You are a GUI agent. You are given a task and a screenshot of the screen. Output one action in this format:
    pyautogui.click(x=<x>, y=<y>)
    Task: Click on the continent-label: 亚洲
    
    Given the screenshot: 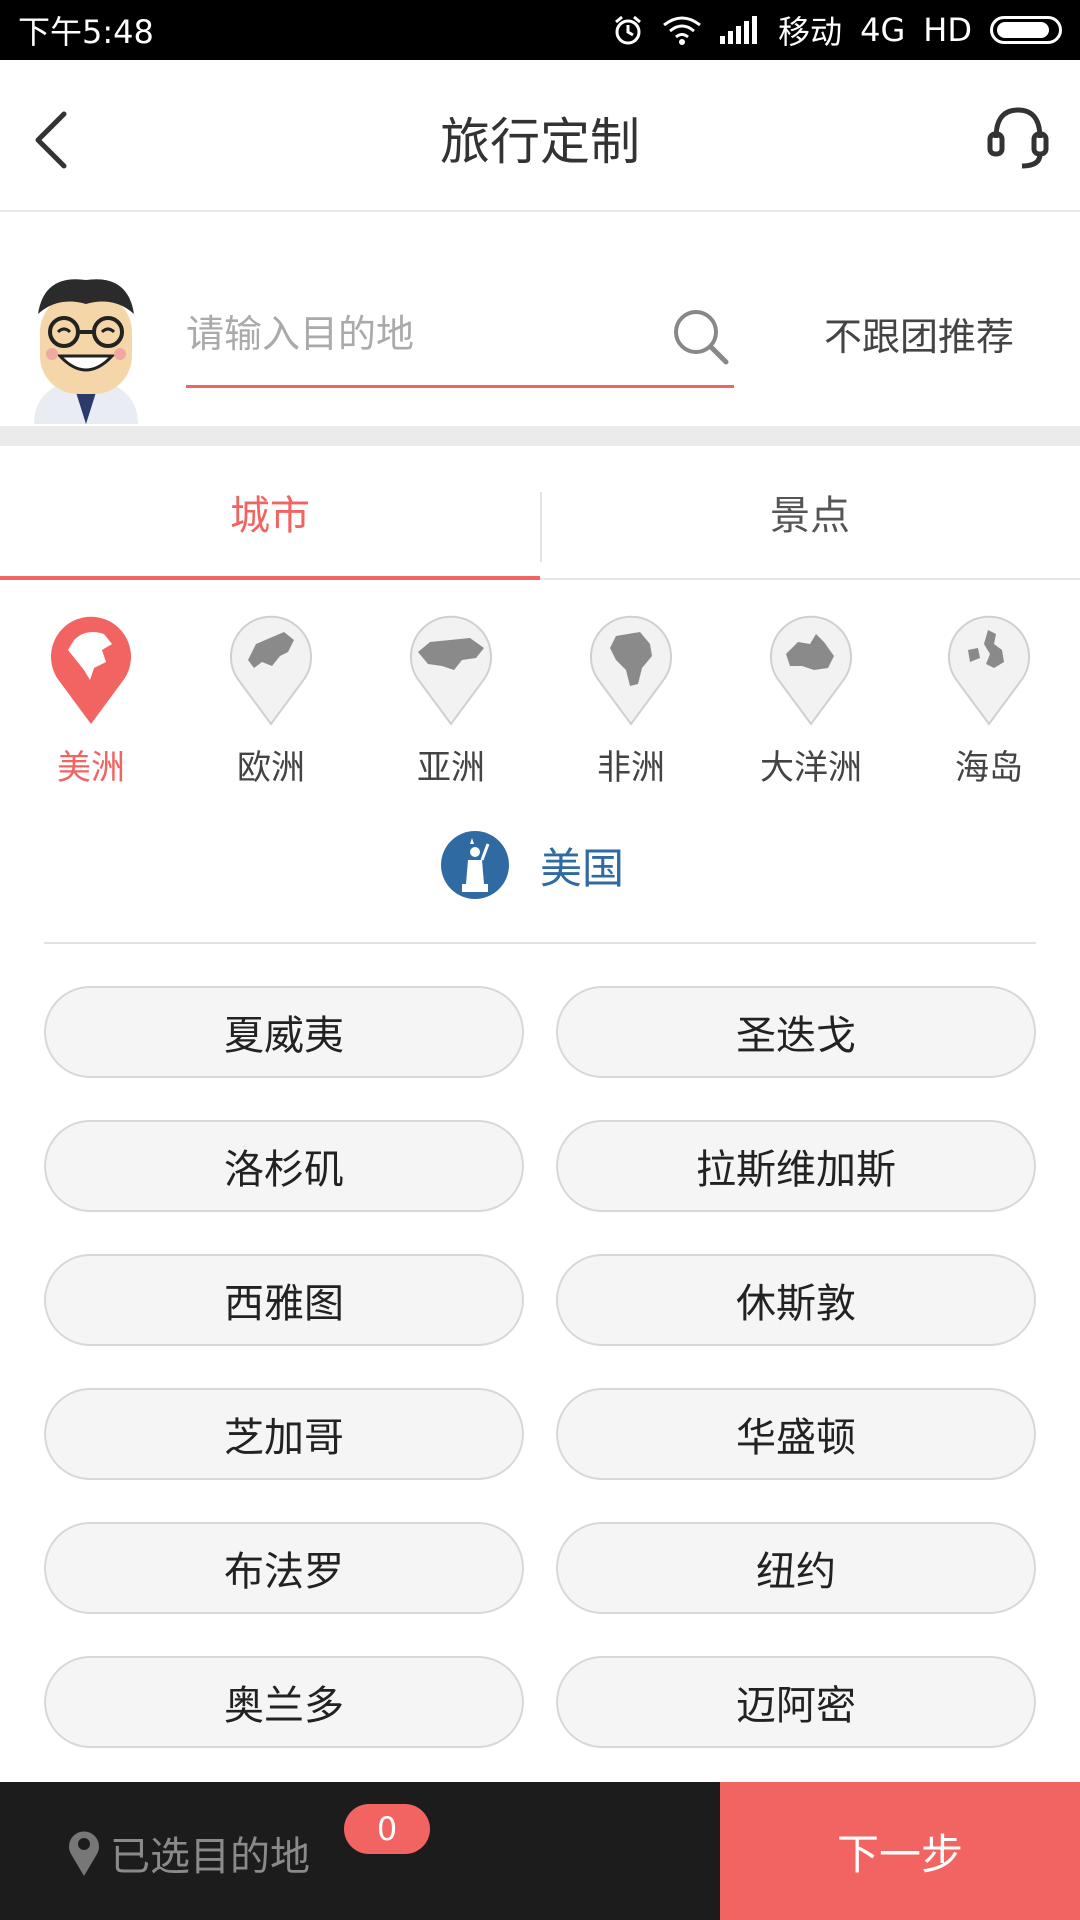 What is the action you would take?
    pyautogui.click(x=451, y=768)
    